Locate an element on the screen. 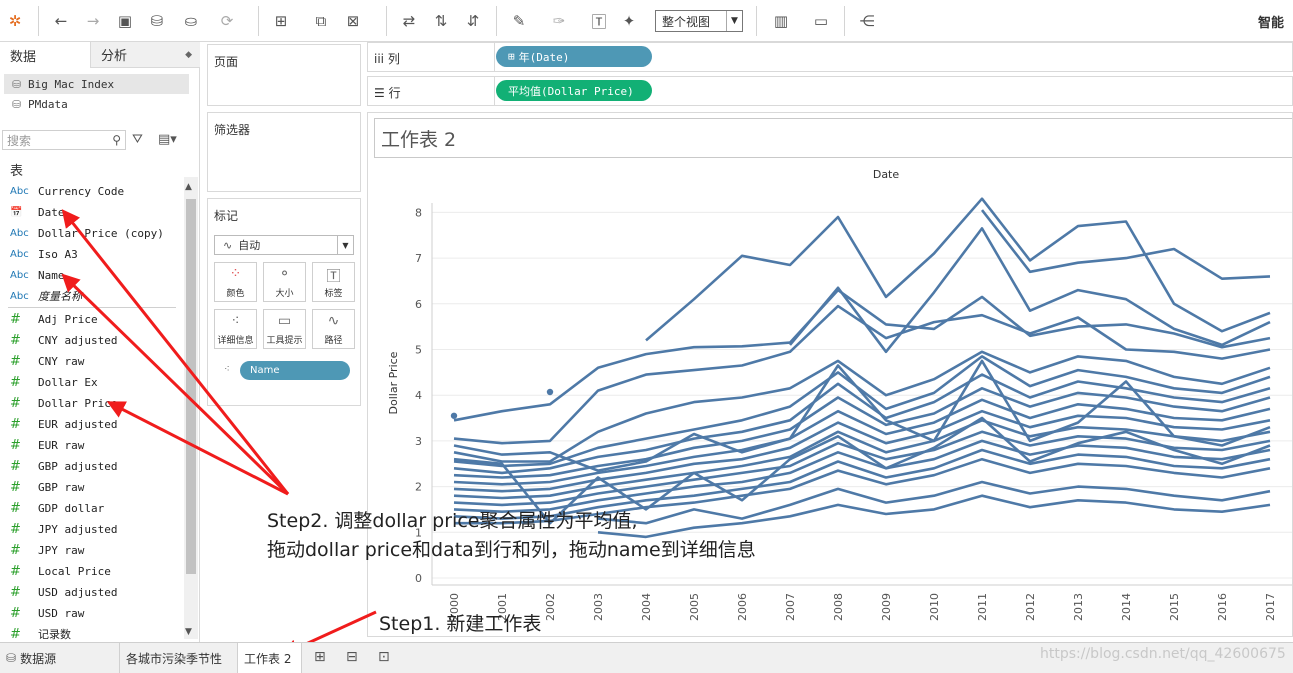  filters-card: 筛选器 is located at coordinates (284, 152).